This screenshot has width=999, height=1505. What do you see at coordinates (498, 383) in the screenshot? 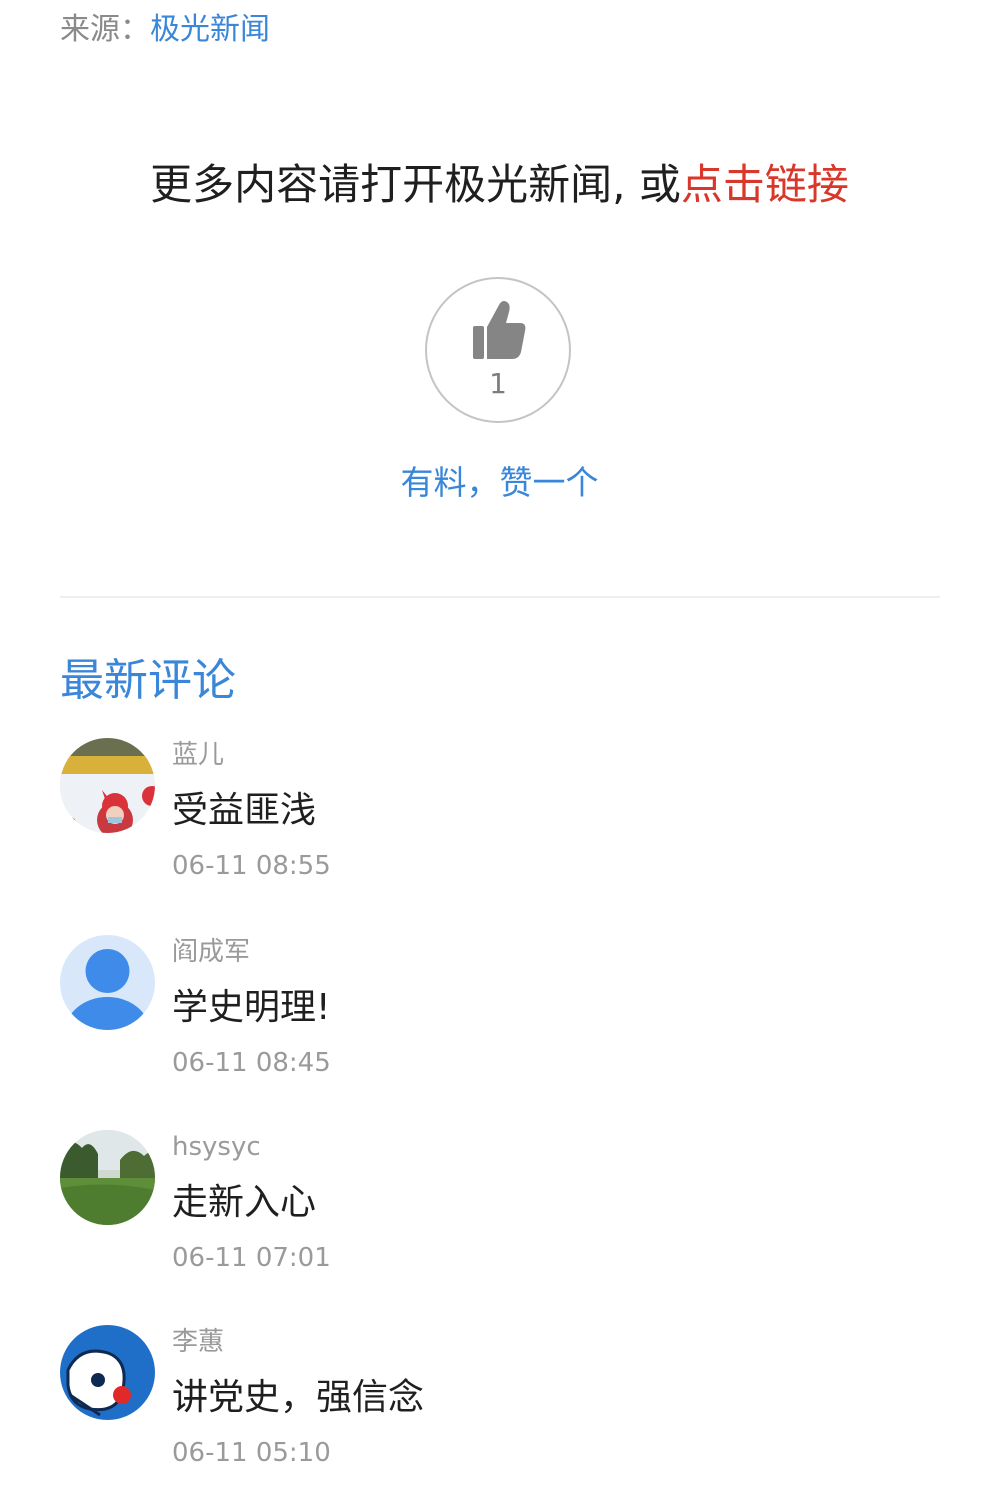
I see `like-count: 1` at bounding box center [498, 383].